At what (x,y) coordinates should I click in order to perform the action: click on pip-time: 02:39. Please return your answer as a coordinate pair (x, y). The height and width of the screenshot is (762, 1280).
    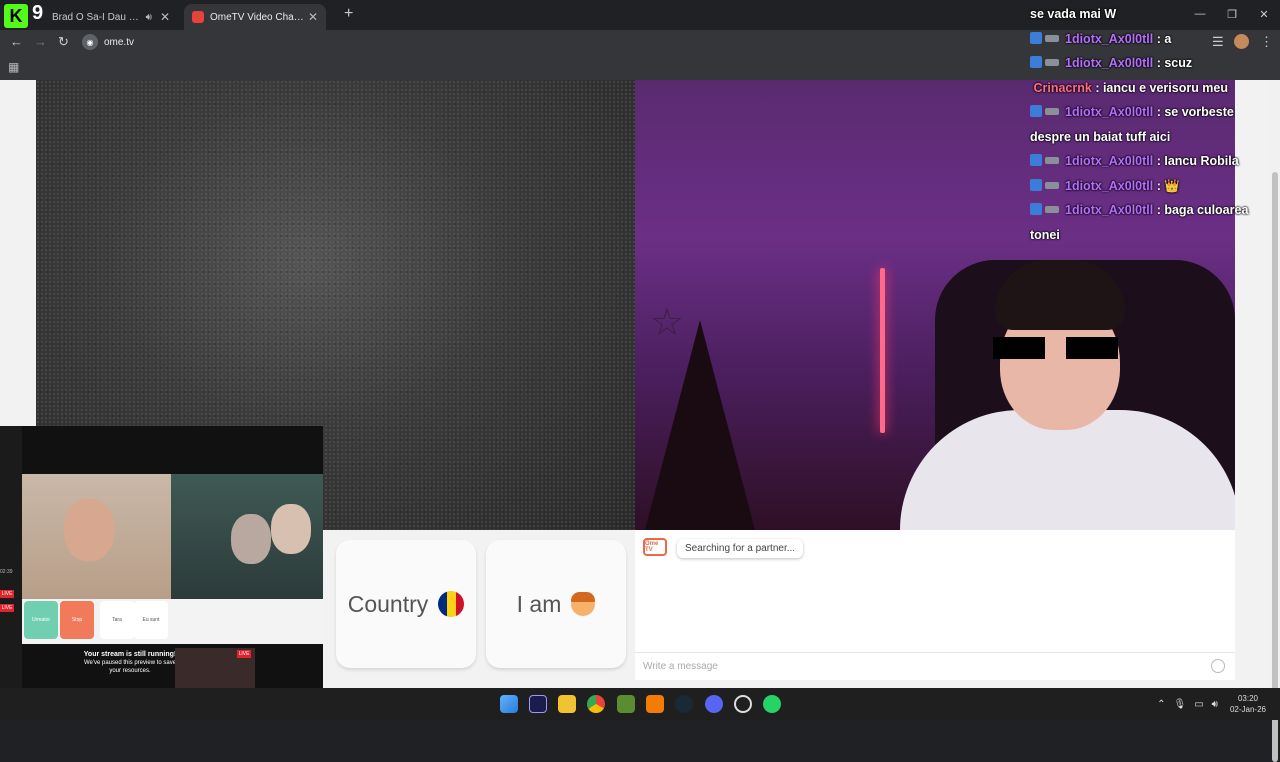
    Looking at the image, I should click on (6, 572).